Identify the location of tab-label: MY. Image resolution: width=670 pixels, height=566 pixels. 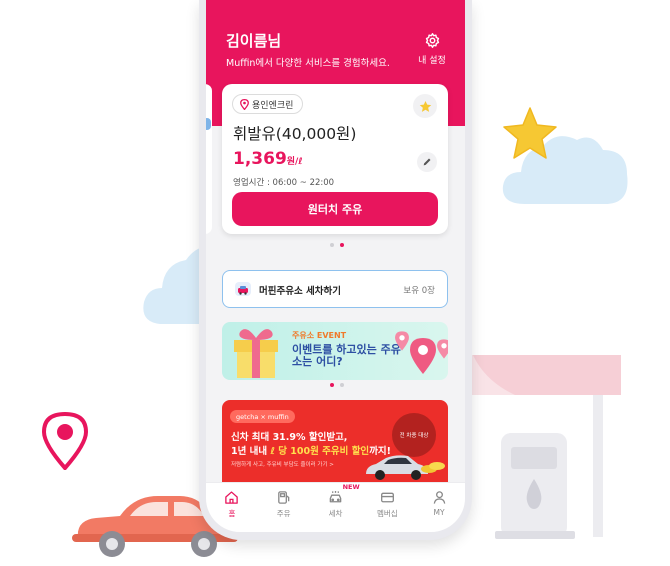
(439, 512).